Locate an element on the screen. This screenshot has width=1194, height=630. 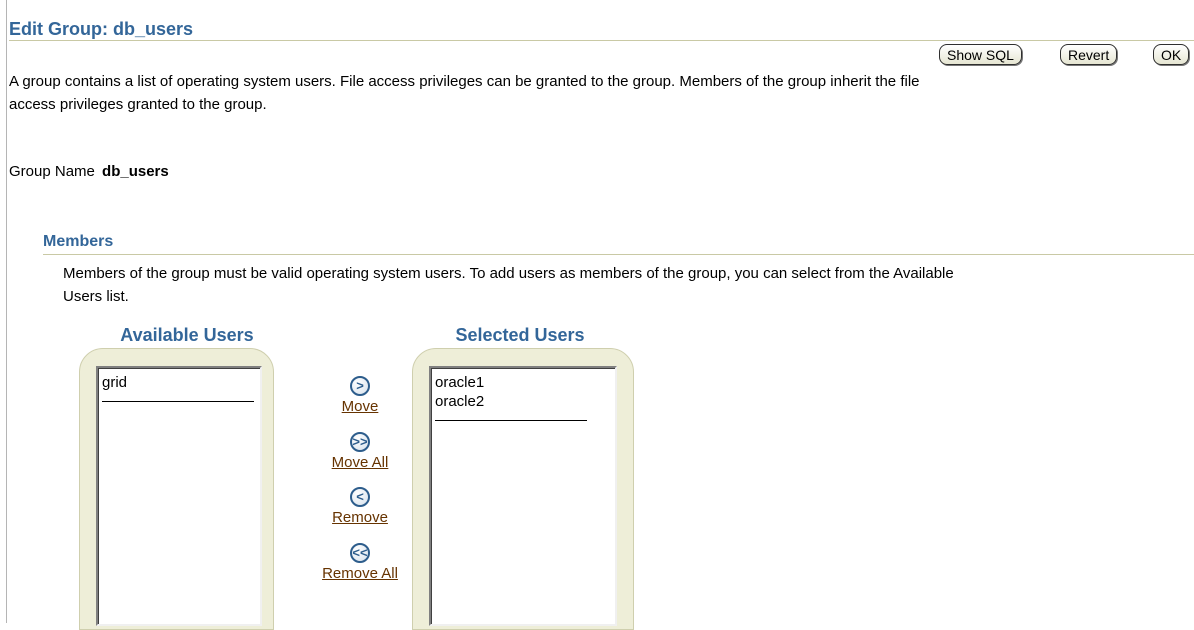
remove-link: Remove is located at coordinates (360, 517).